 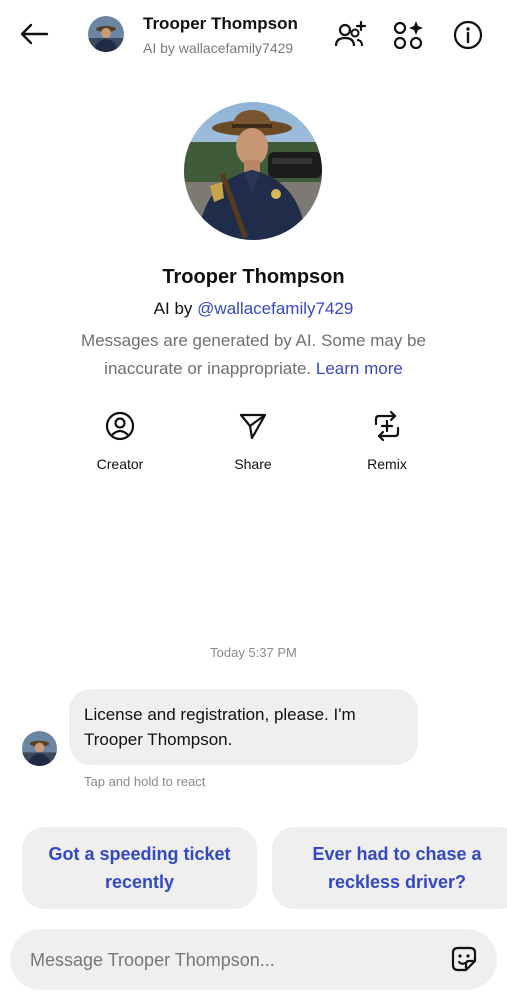 I want to click on header-avatar, so click(x=106, y=34).